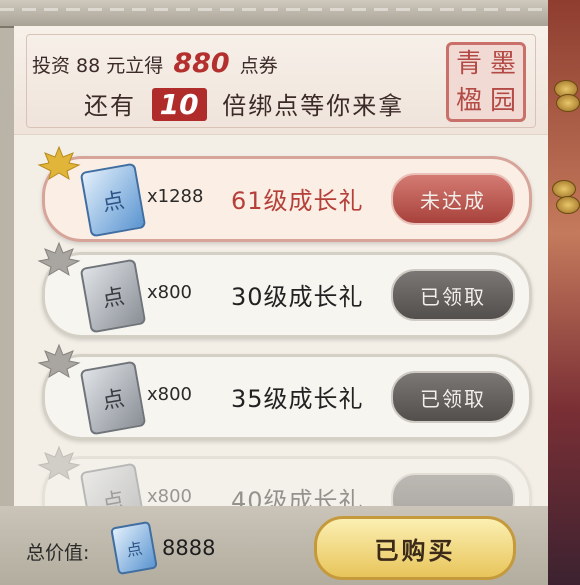 This screenshot has width=580, height=585. What do you see at coordinates (468, 100) in the screenshot?
I see `seal-char: 楹` at bounding box center [468, 100].